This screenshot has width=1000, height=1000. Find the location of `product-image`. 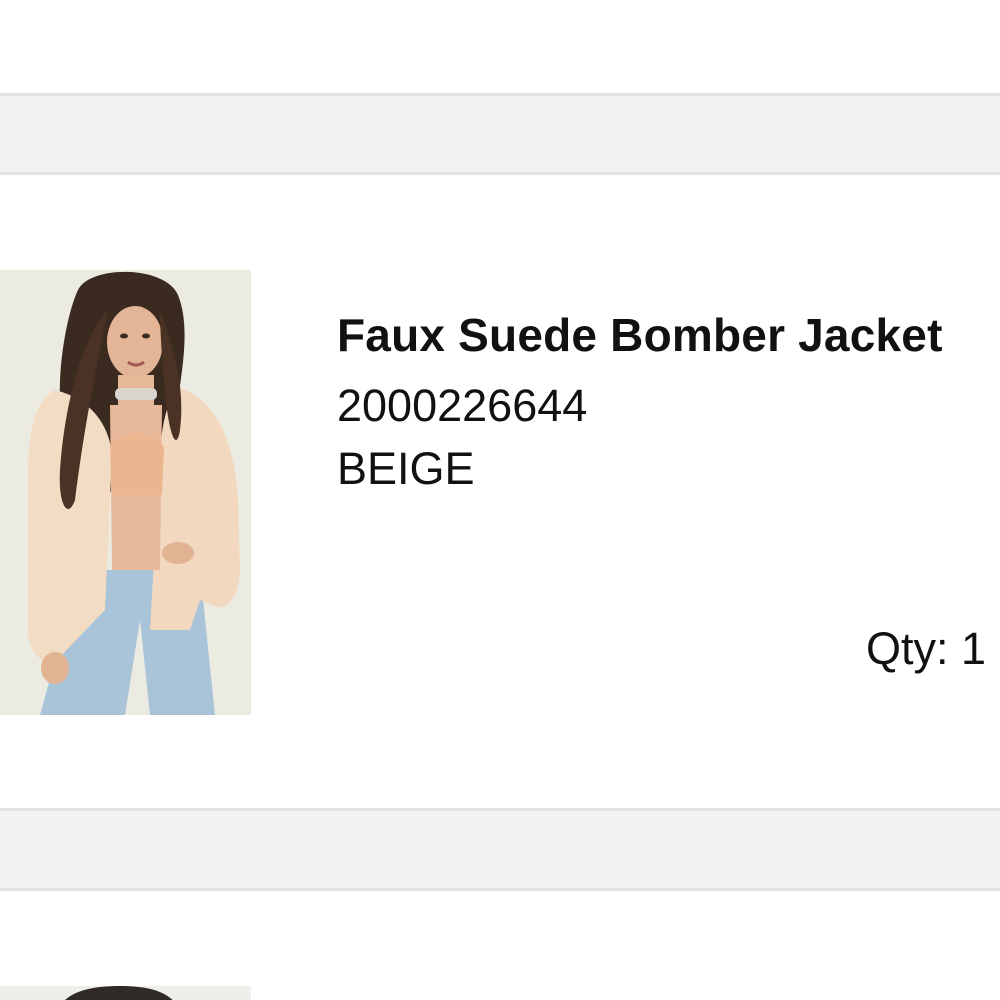

product-image is located at coordinates (125, 492).